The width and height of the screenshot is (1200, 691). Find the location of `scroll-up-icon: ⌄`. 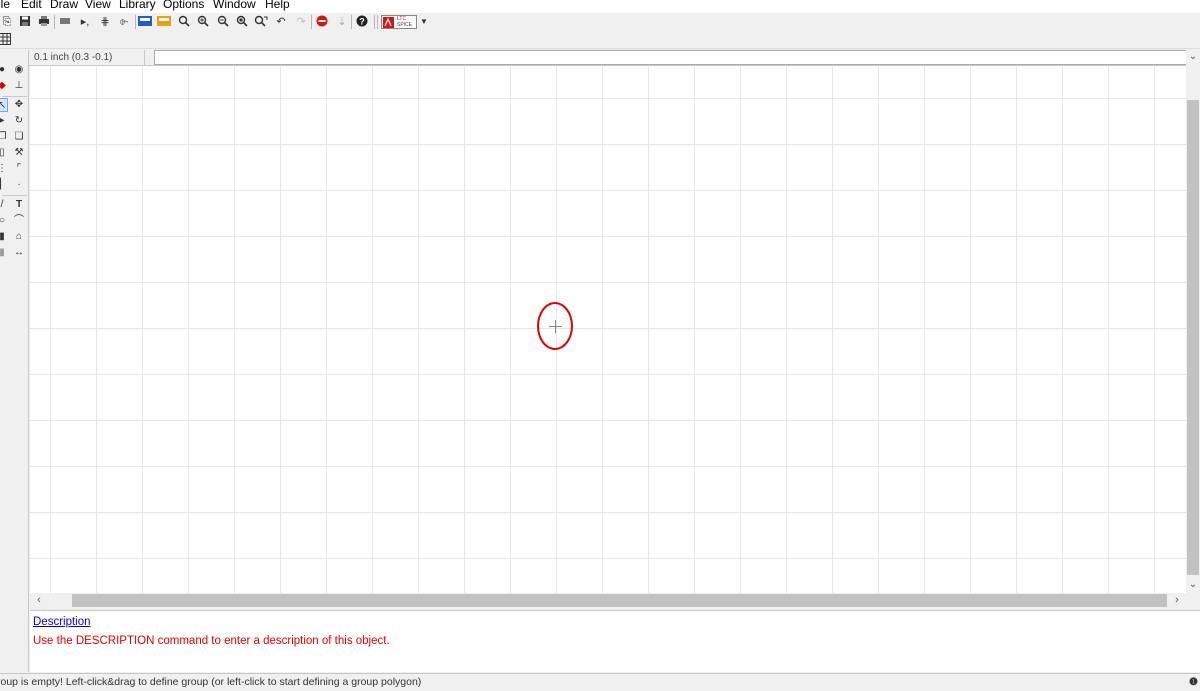

scroll-up-icon: ⌄ is located at coordinates (1193, 57).